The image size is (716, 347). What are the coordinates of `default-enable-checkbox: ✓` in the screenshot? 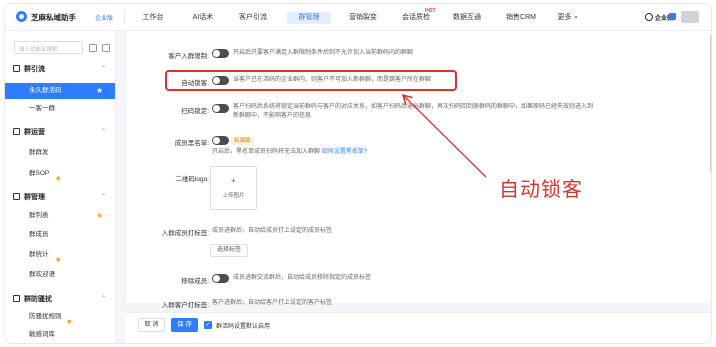 It's located at (208, 325).